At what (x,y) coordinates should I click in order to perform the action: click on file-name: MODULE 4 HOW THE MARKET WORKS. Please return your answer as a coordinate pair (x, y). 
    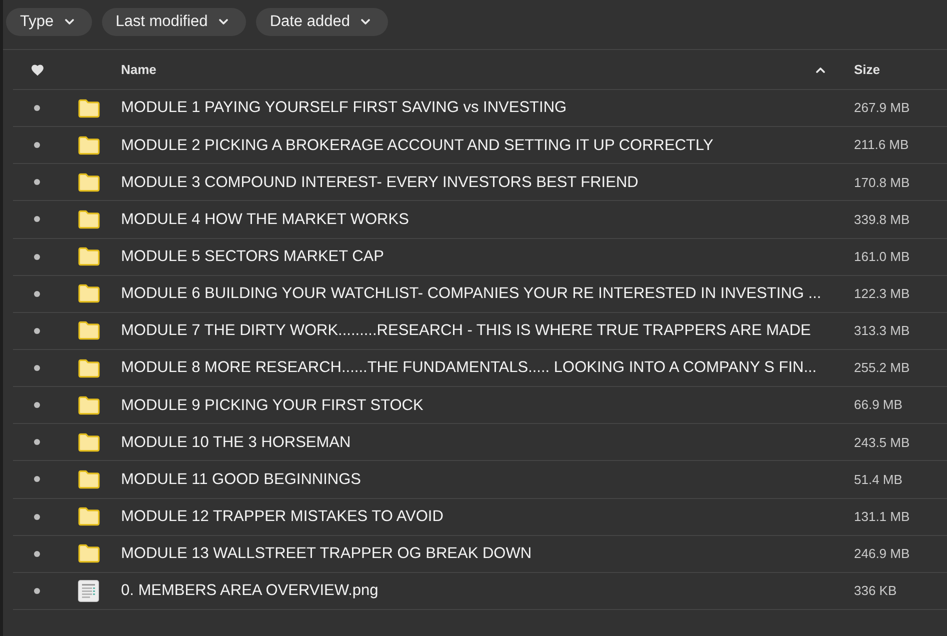
    Looking at the image, I should click on (265, 220).